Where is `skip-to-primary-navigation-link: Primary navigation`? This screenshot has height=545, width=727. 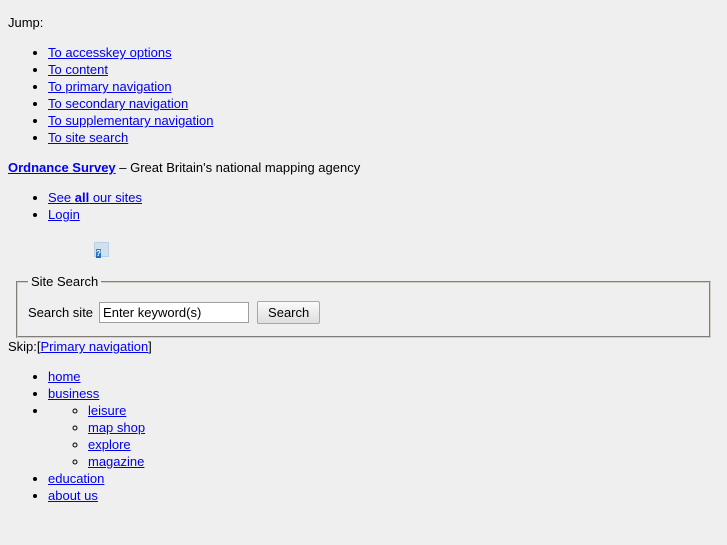
skip-to-primary-navigation-link: Primary navigation is located at coordinates (95, 346).